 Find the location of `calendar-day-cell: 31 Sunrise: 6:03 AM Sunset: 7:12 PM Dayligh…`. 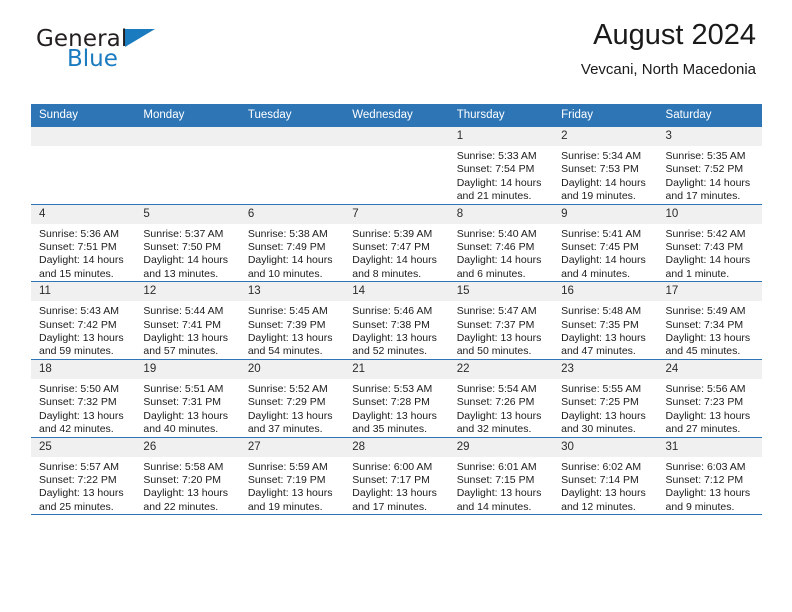

calendar-day-cell: 31 Sunrise: 6:03 AM Sunset: 7:12 PM Dayligh… is located at coordinates (709, 476).